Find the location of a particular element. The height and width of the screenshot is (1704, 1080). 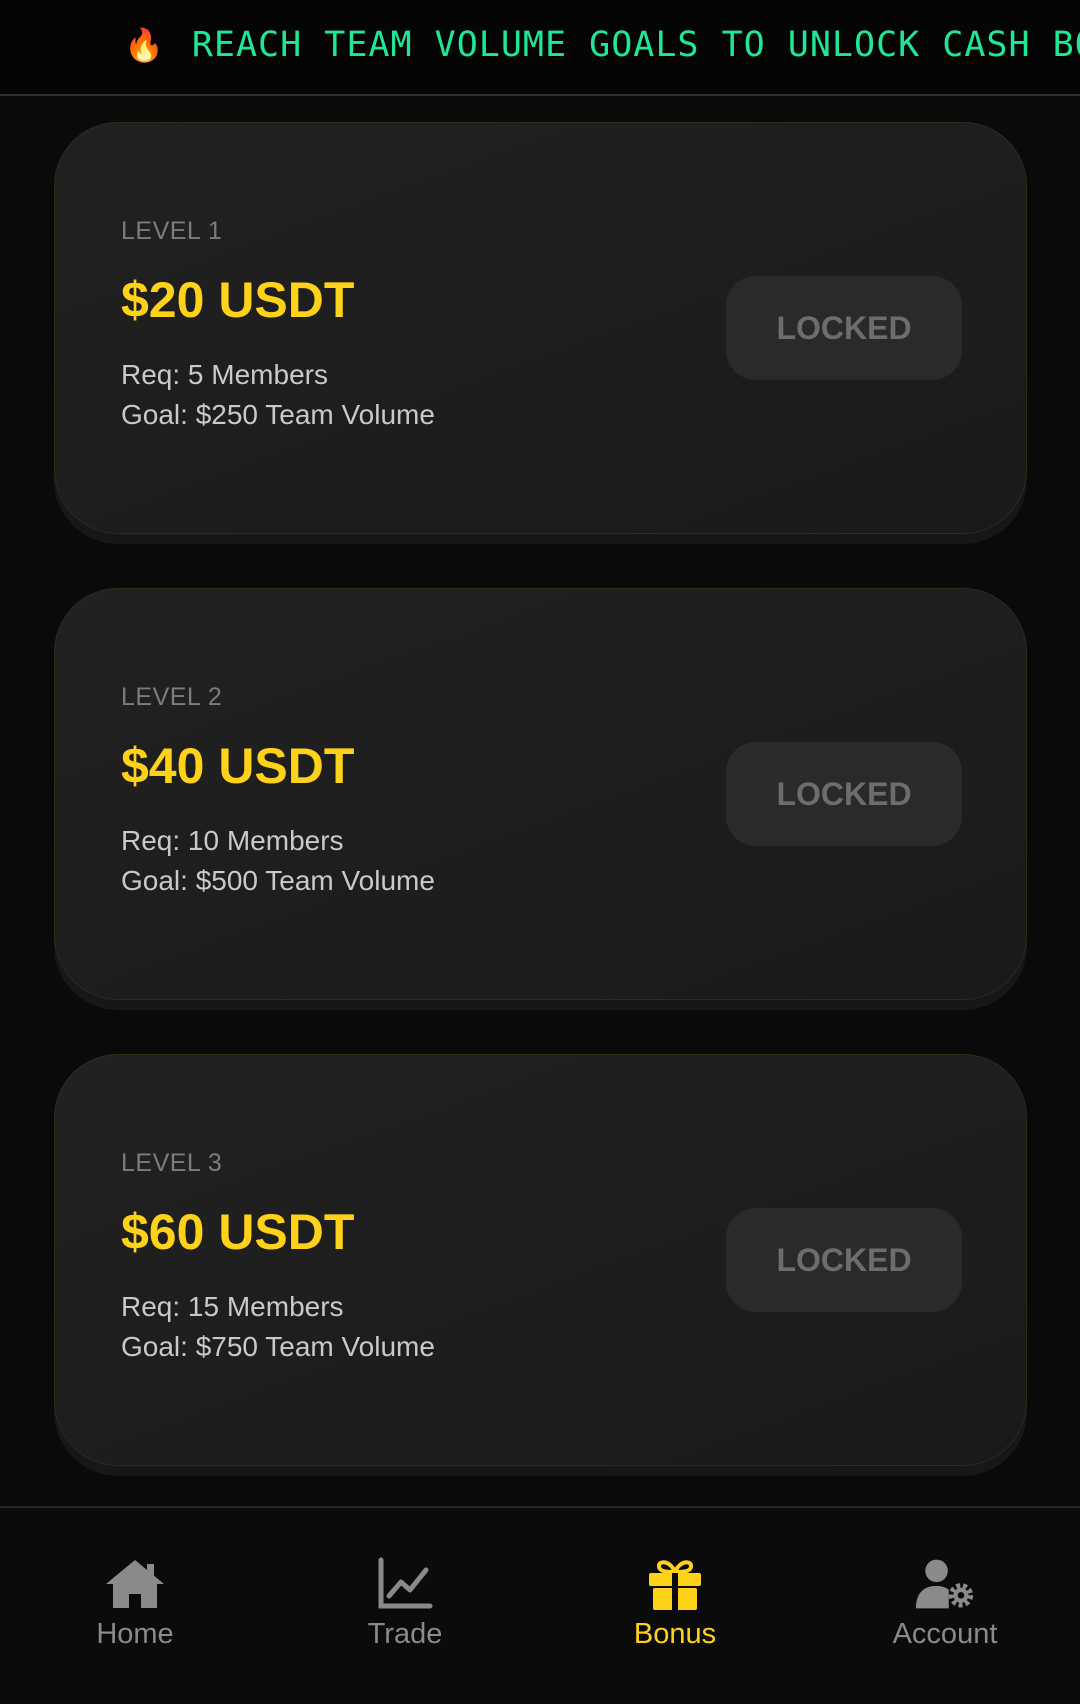

nav-bonus-label: Bonus is located at coordinates (675, 1634).